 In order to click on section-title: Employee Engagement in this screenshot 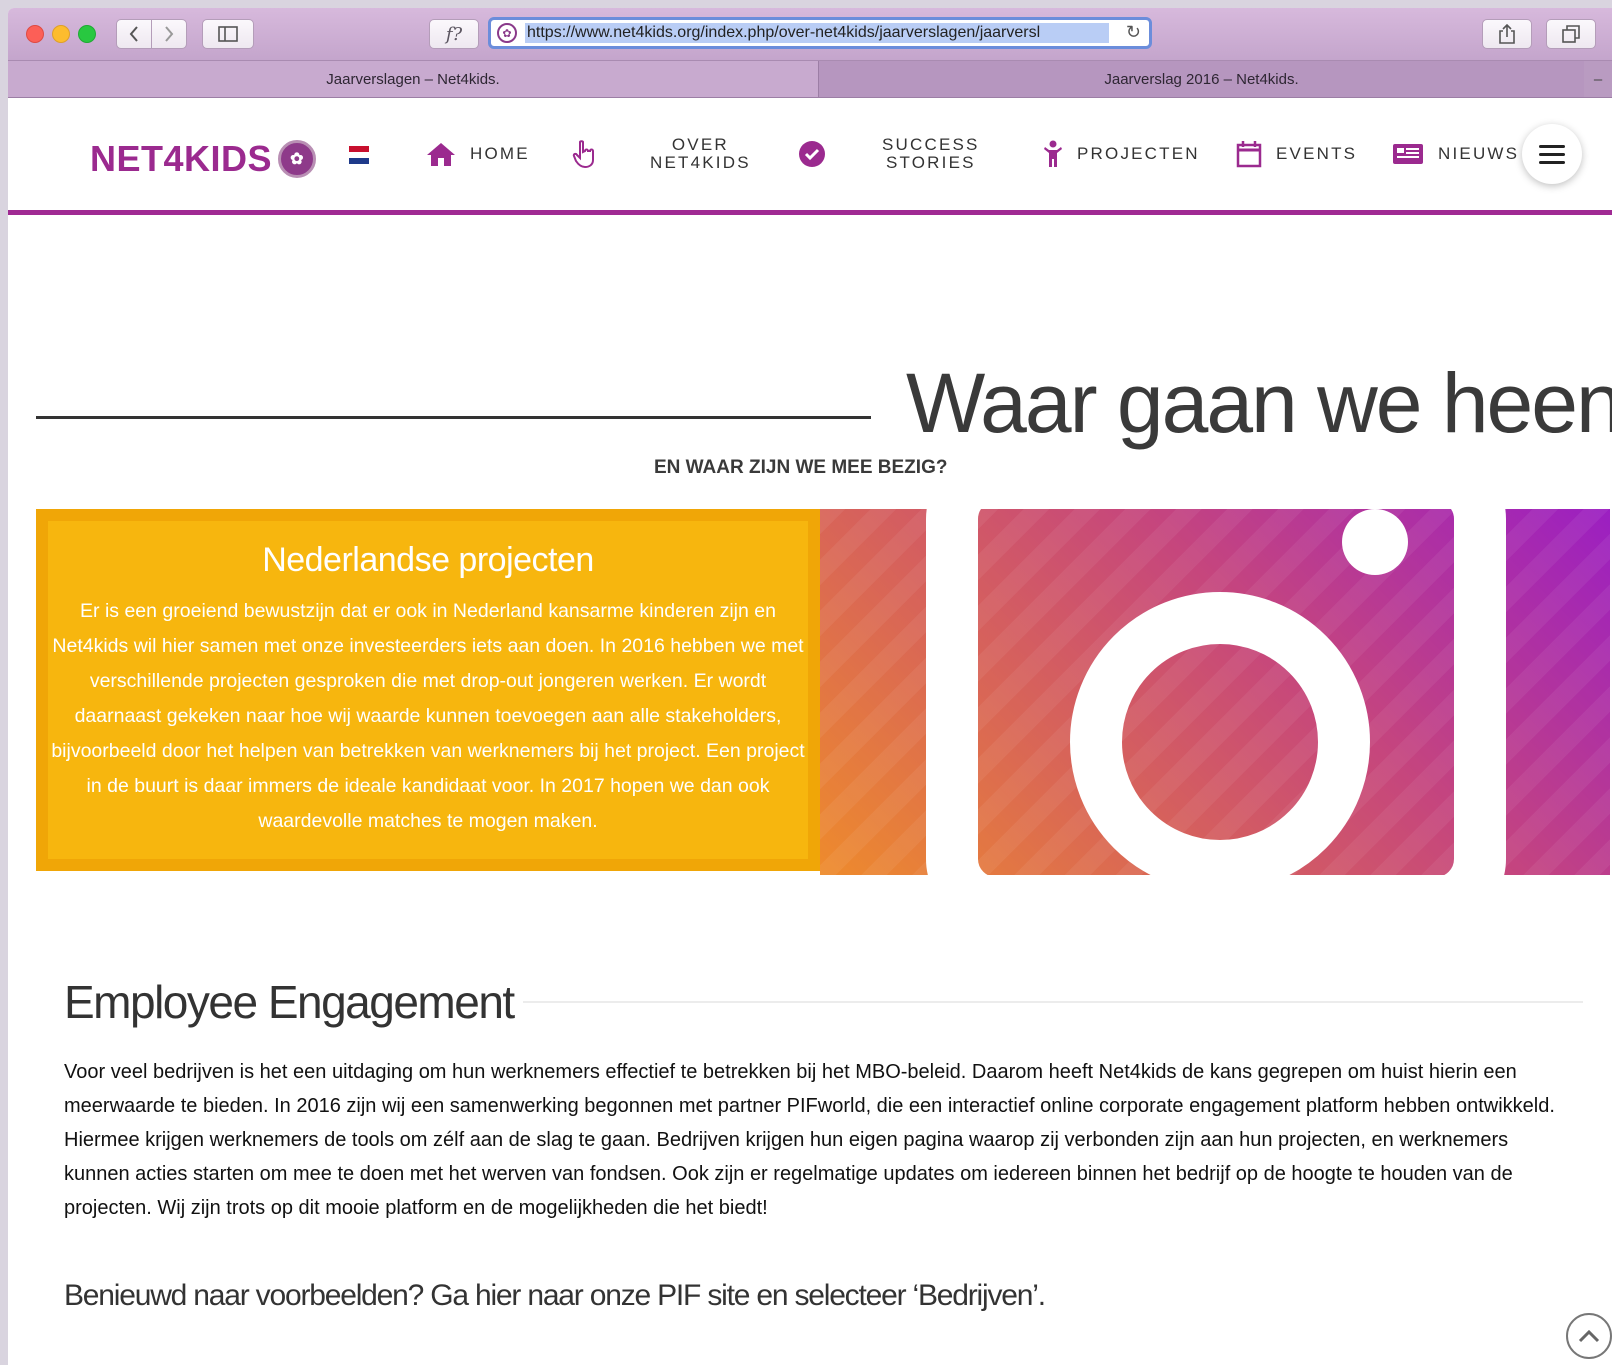, I will do `click(289, 1002)`.